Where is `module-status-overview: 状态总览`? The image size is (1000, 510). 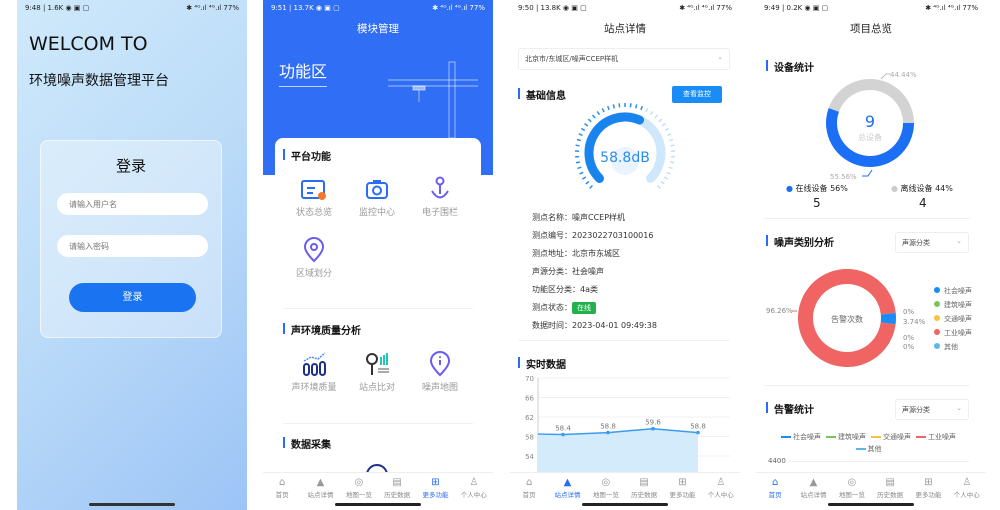 module-status-overview: 状态总览 is located at coordinates (314, 197).